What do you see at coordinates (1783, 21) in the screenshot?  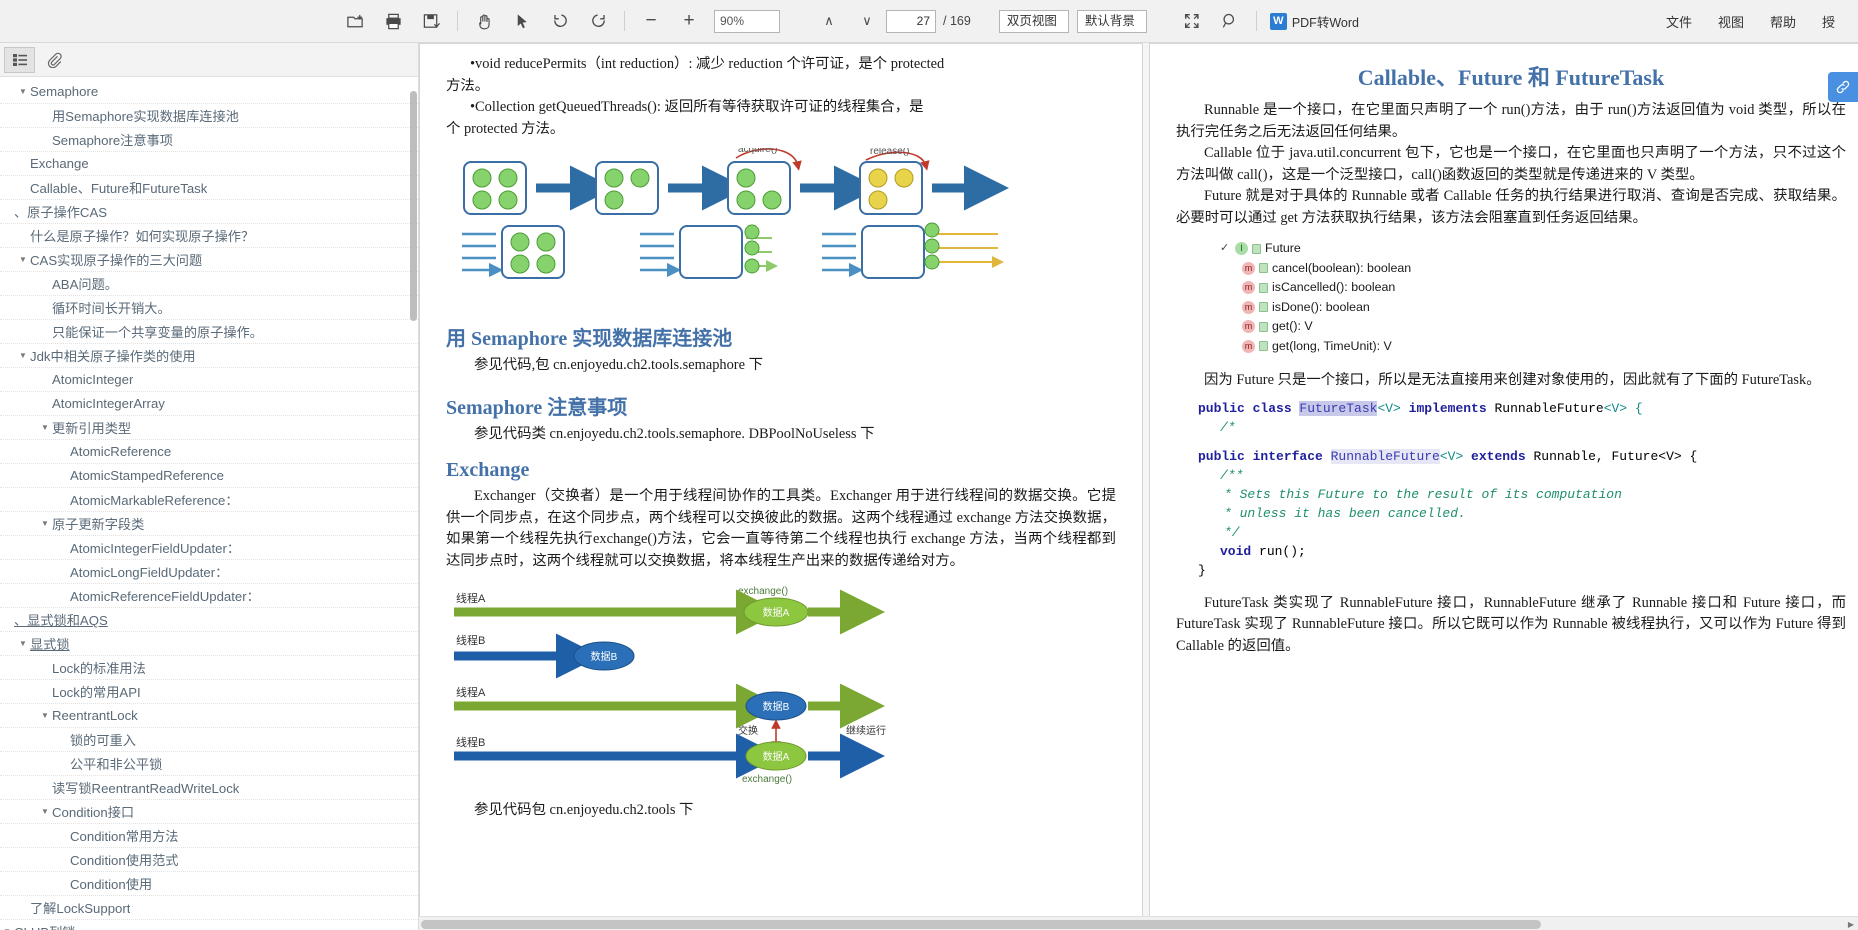 I see `menu-help: 帮助` at bounding box center [1783, 21].